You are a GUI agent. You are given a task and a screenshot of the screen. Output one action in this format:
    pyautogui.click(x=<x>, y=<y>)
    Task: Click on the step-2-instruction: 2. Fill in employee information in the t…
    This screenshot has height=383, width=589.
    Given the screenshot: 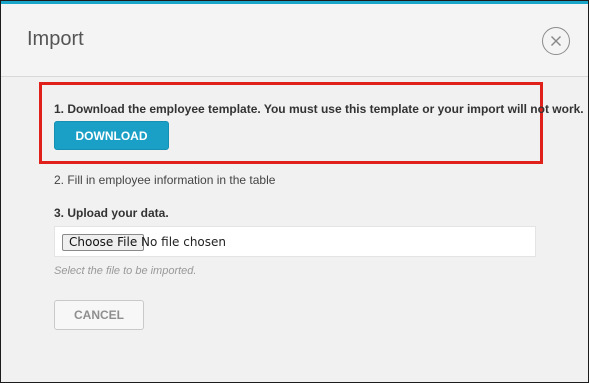 What is the action you would take?
    pyautogui.click(x=165, y=180)
    